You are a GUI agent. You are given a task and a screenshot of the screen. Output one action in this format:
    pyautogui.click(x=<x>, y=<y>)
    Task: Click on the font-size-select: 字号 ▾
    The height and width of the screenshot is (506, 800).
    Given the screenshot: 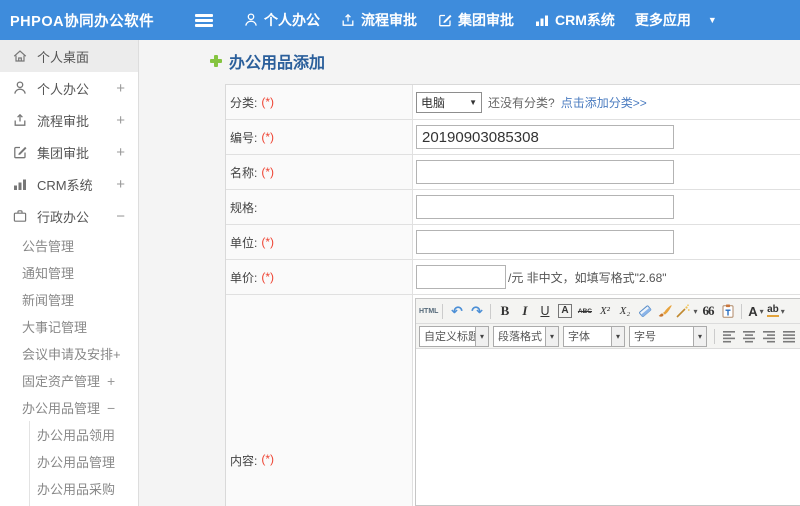 What is the action you would take?
    pyautogui.click(x=668, y=336)
    